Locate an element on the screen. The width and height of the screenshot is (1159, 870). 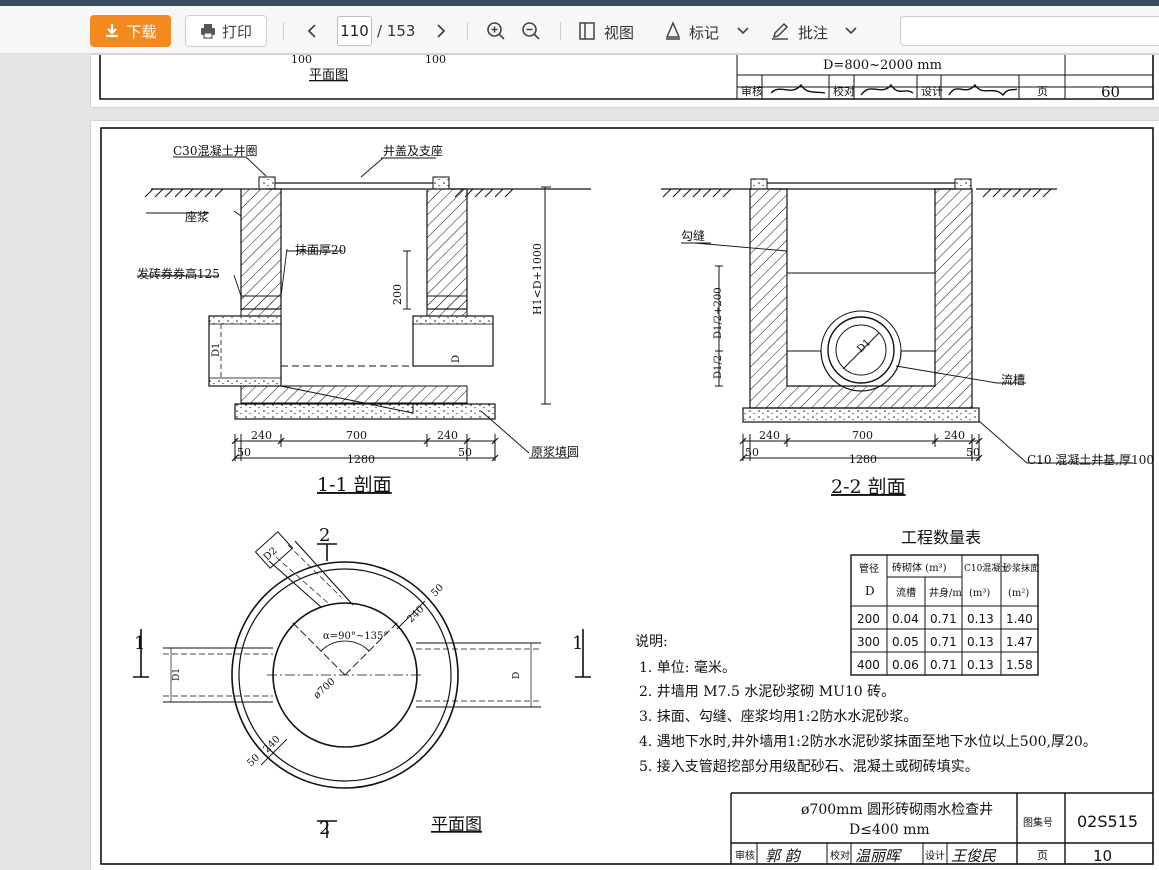
label-arch: 发砖券券高125 is located at coordinates (178, 273).